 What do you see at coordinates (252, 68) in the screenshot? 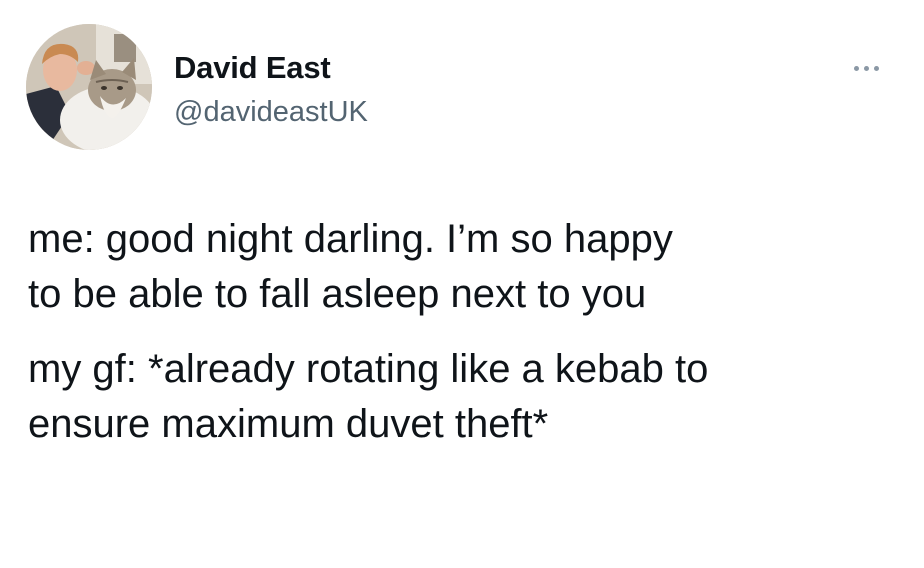
I see `author-display-name: David East` at bounding box center [252, 68].